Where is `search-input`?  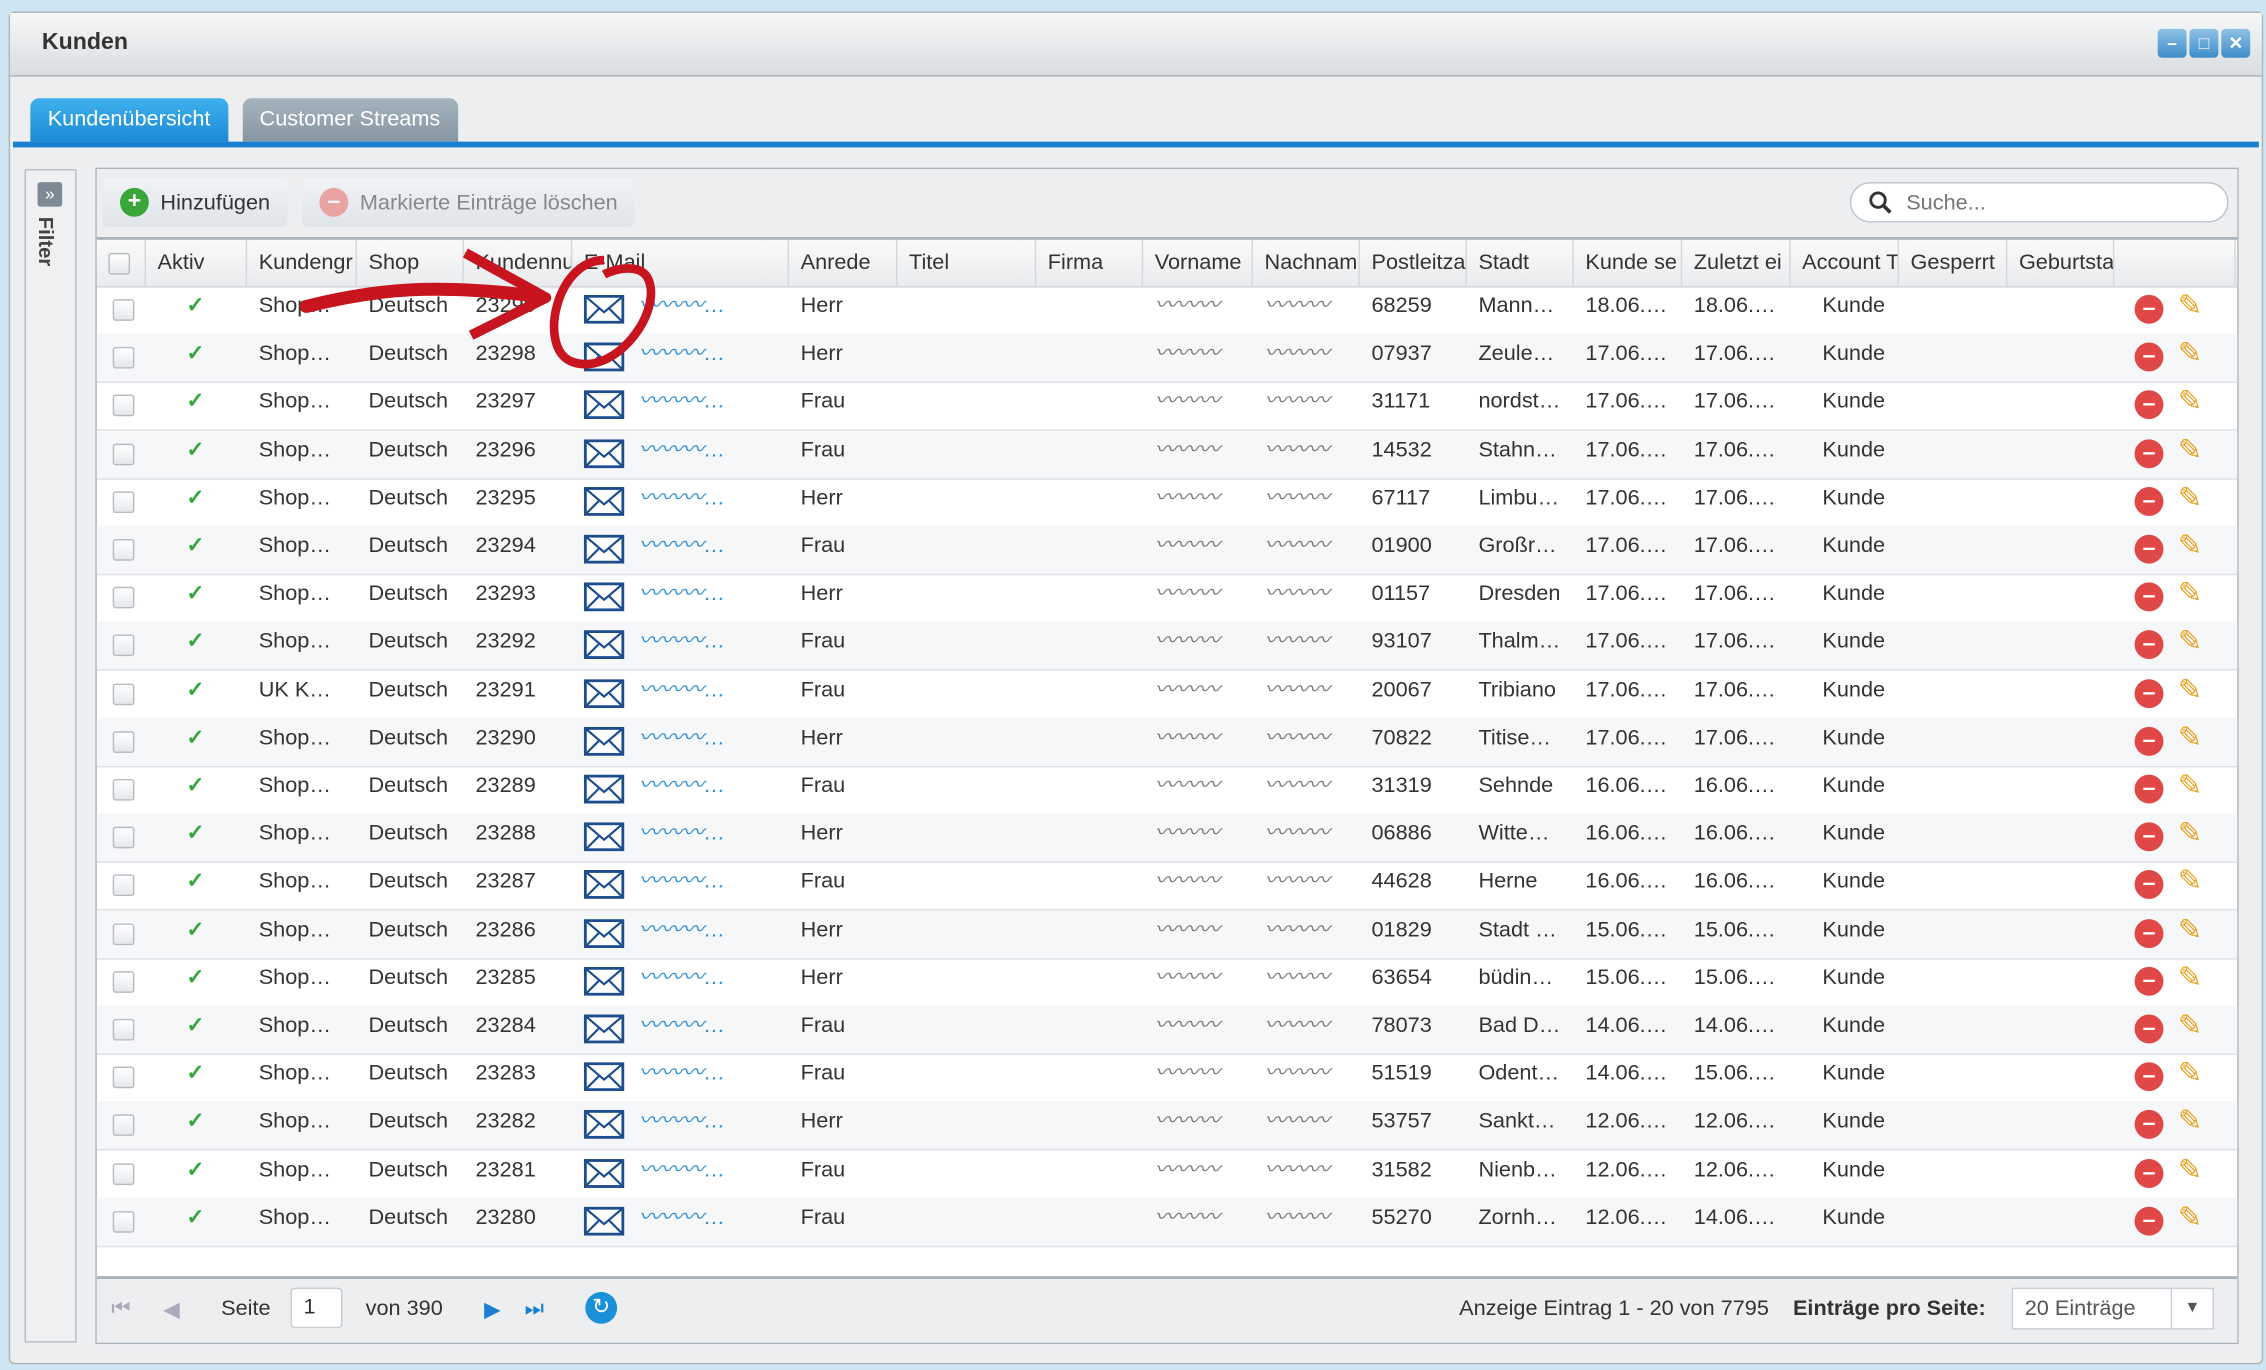
search-input is located at coordinates (2051, 202).